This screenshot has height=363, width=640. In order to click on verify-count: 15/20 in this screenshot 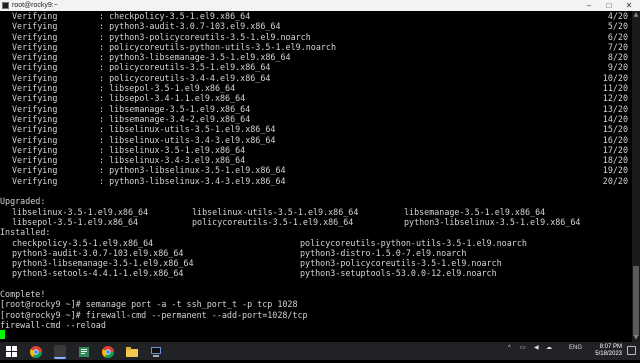, I will do `click(615, 129)`.